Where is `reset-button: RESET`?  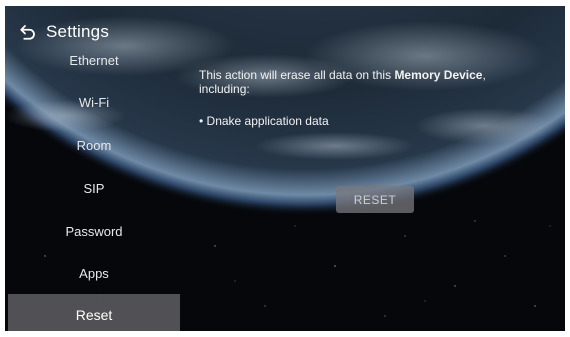
reset-button: RESET is located at coordinates (375, 199).